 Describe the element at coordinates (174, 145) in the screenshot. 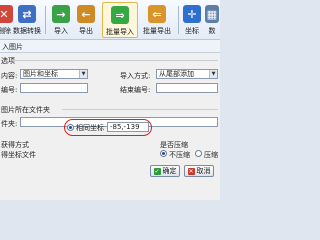

I see `compress-heading: 是否压缩` at that location.